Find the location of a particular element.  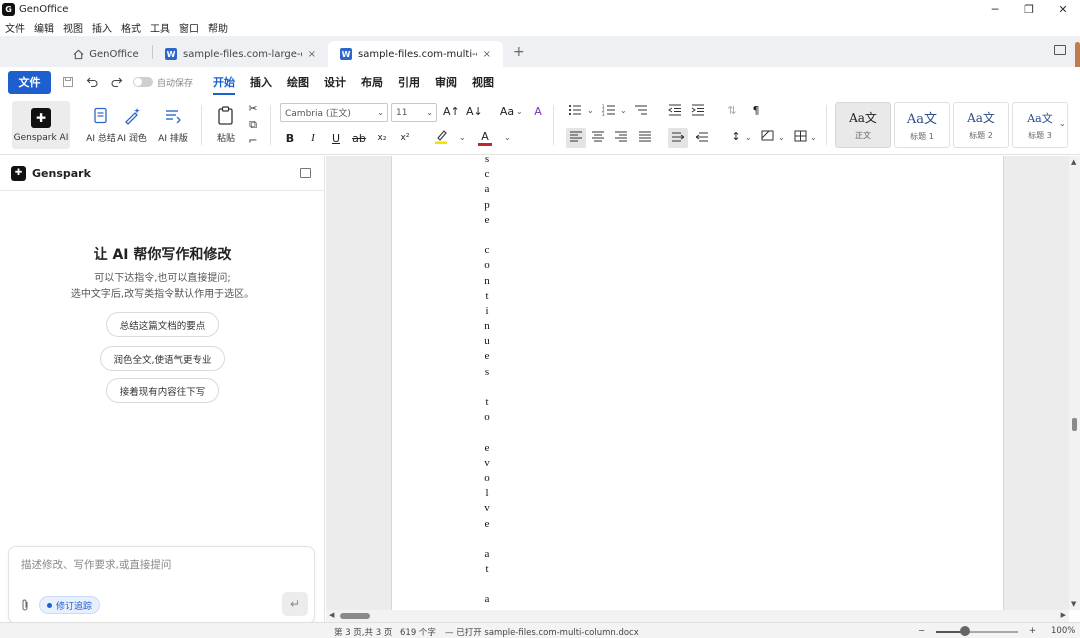

highlighter-icon is located at coordinates (441, 137).